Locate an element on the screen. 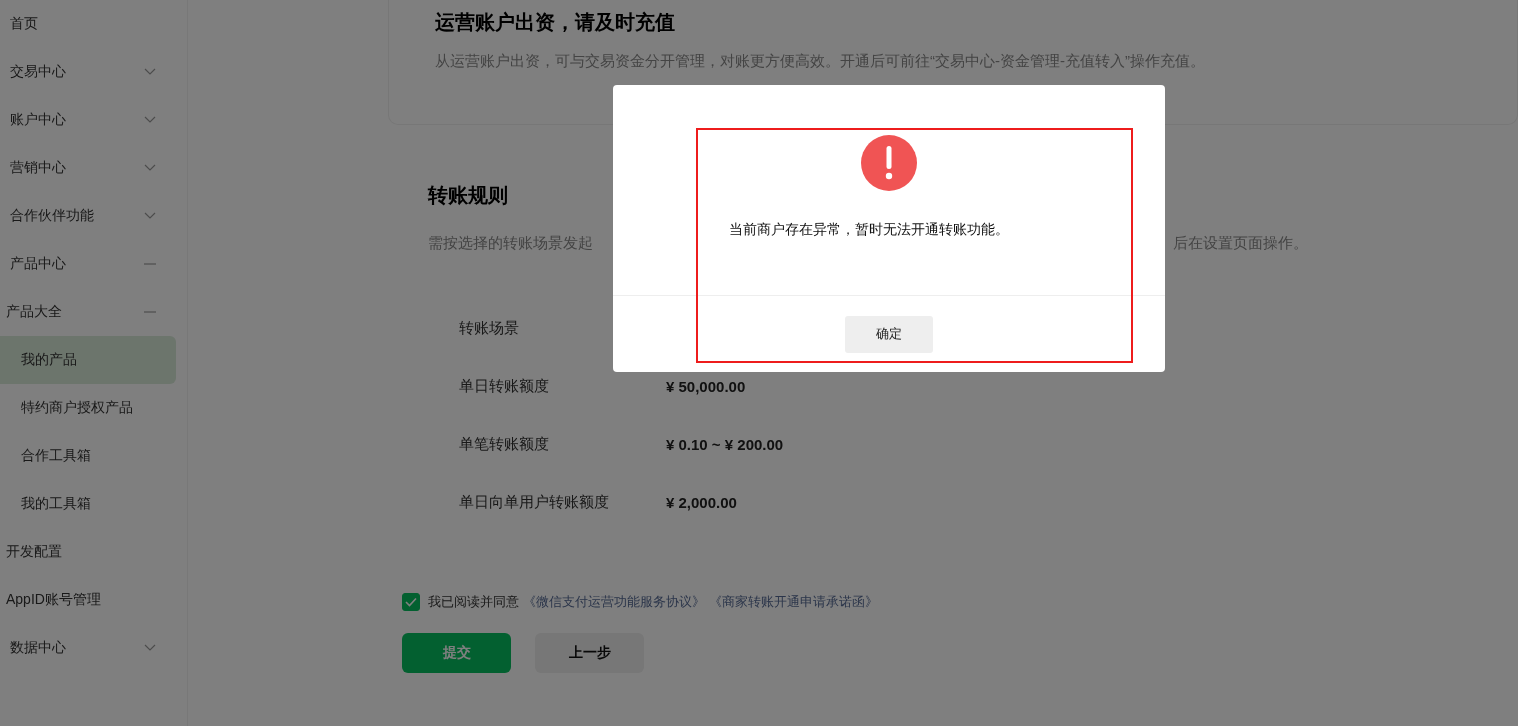 The height and width of the screenshot is (726, 1518). sidebar-item: 我的工具箱 is located at coordinates (88, 504).